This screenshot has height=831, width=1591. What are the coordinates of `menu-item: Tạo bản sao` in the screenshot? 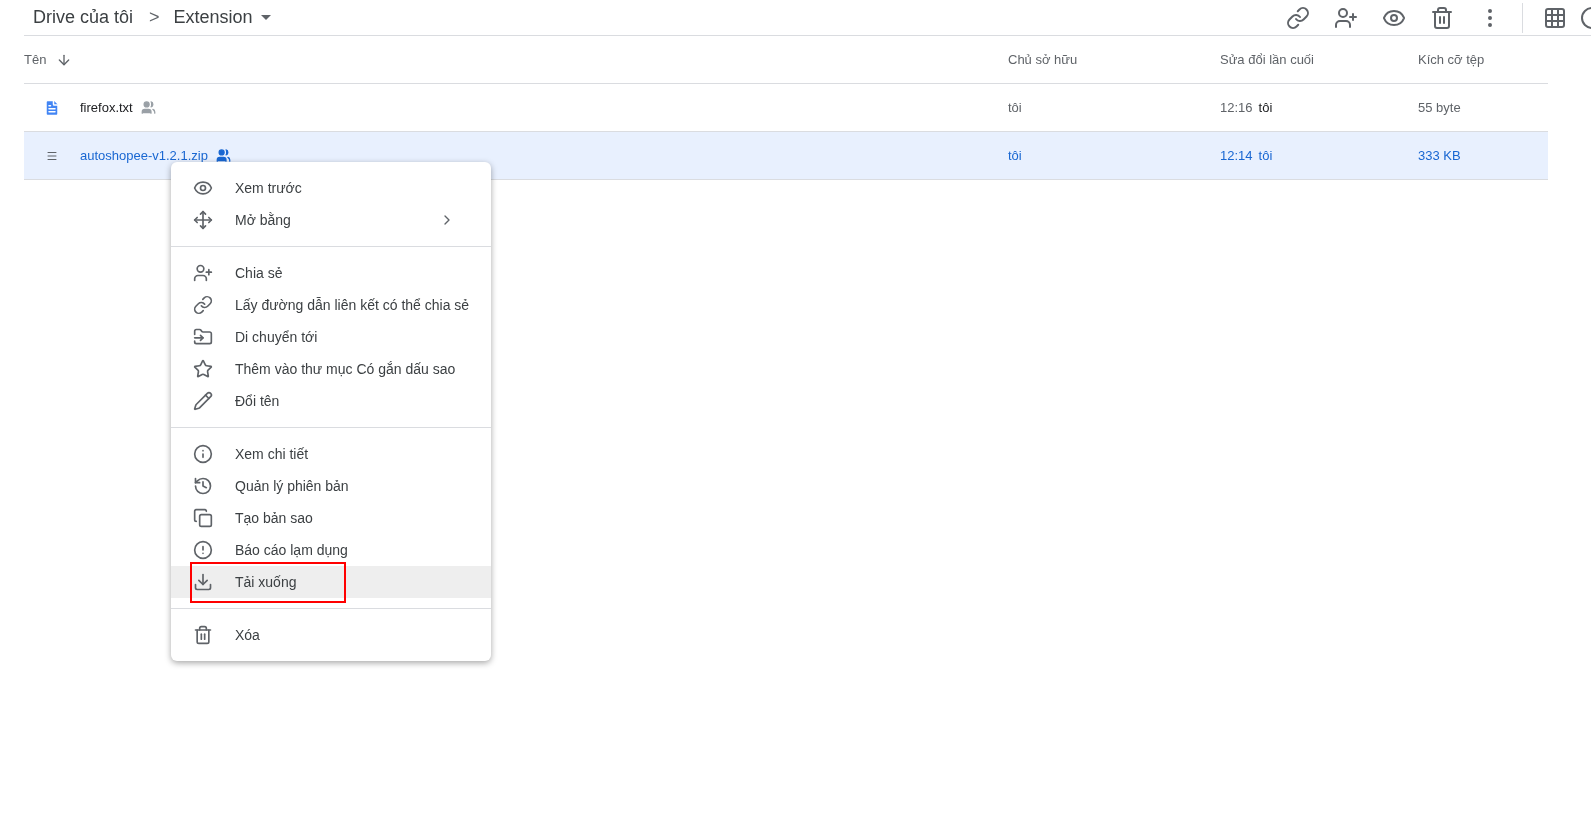 It's located at (331, 518).